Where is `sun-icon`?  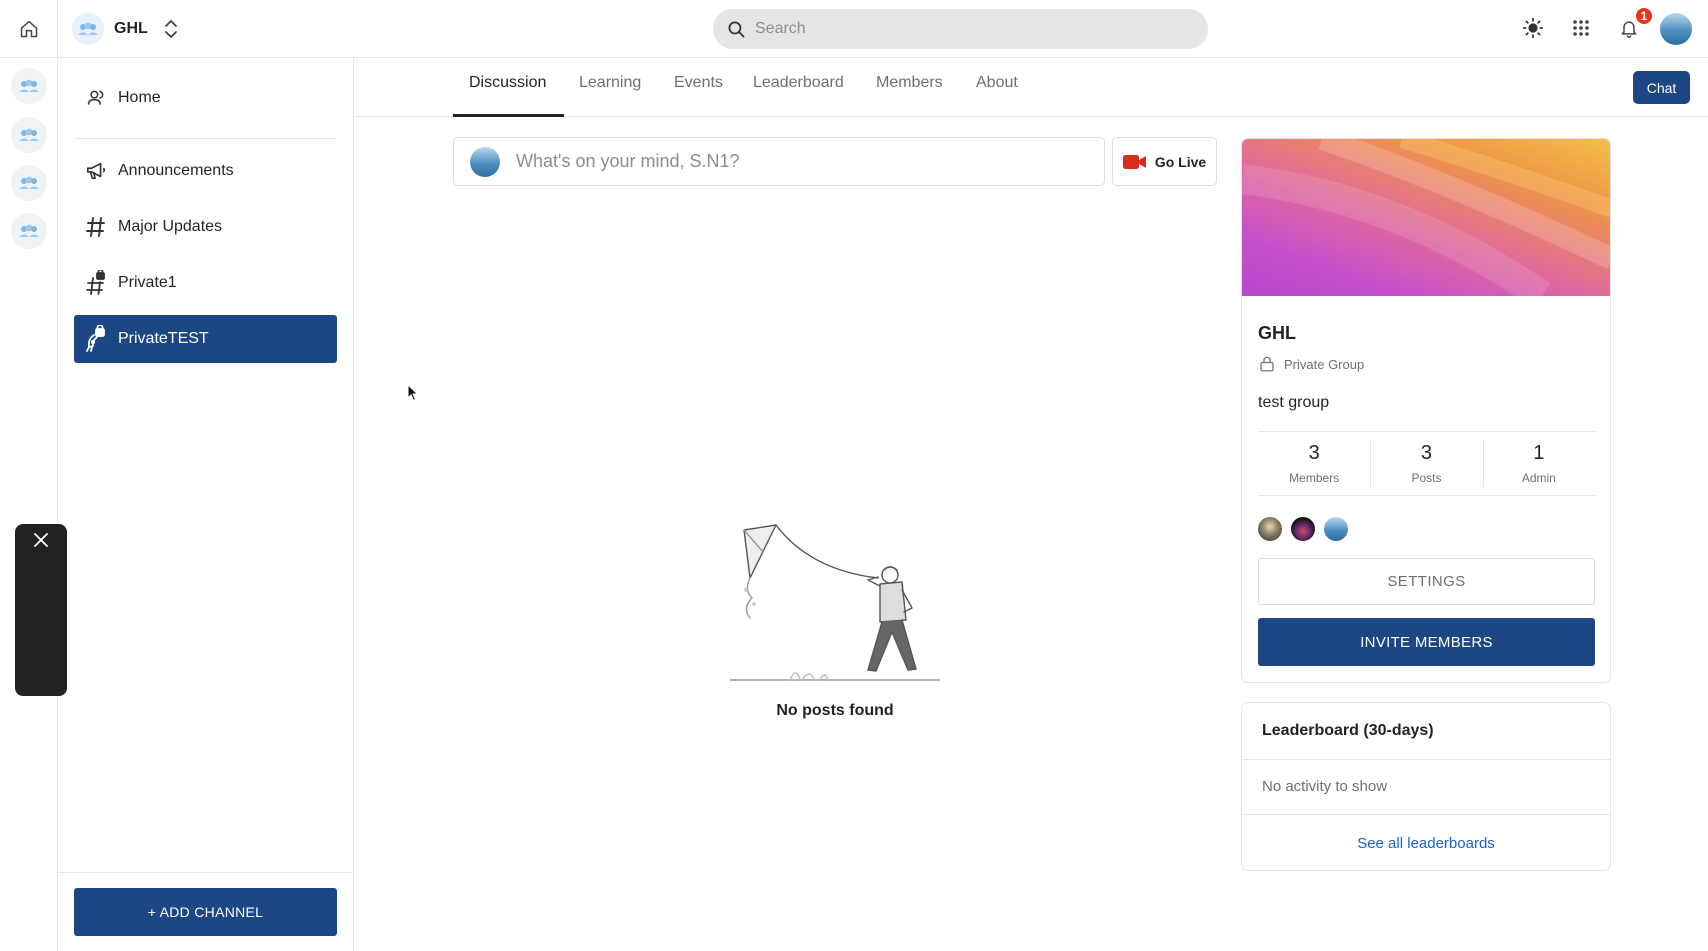 sun-icon is located at coordinates (1533, 28).